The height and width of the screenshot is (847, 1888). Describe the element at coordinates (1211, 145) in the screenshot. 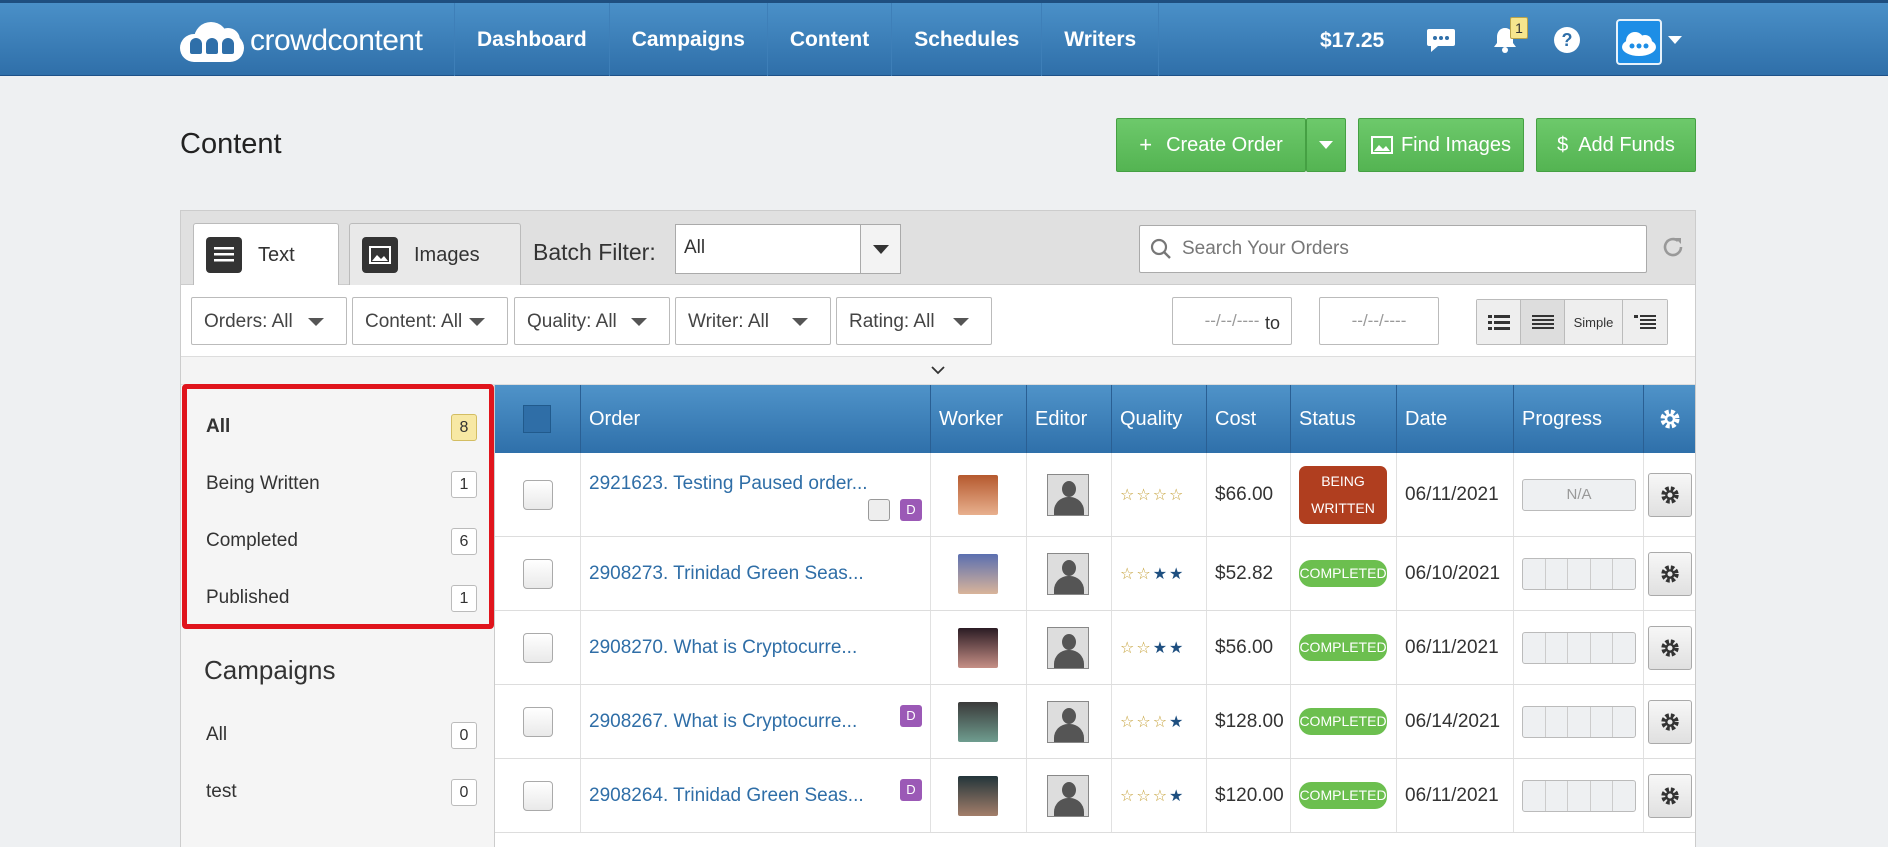

I see `create-order-button: + Create Order` at that location.